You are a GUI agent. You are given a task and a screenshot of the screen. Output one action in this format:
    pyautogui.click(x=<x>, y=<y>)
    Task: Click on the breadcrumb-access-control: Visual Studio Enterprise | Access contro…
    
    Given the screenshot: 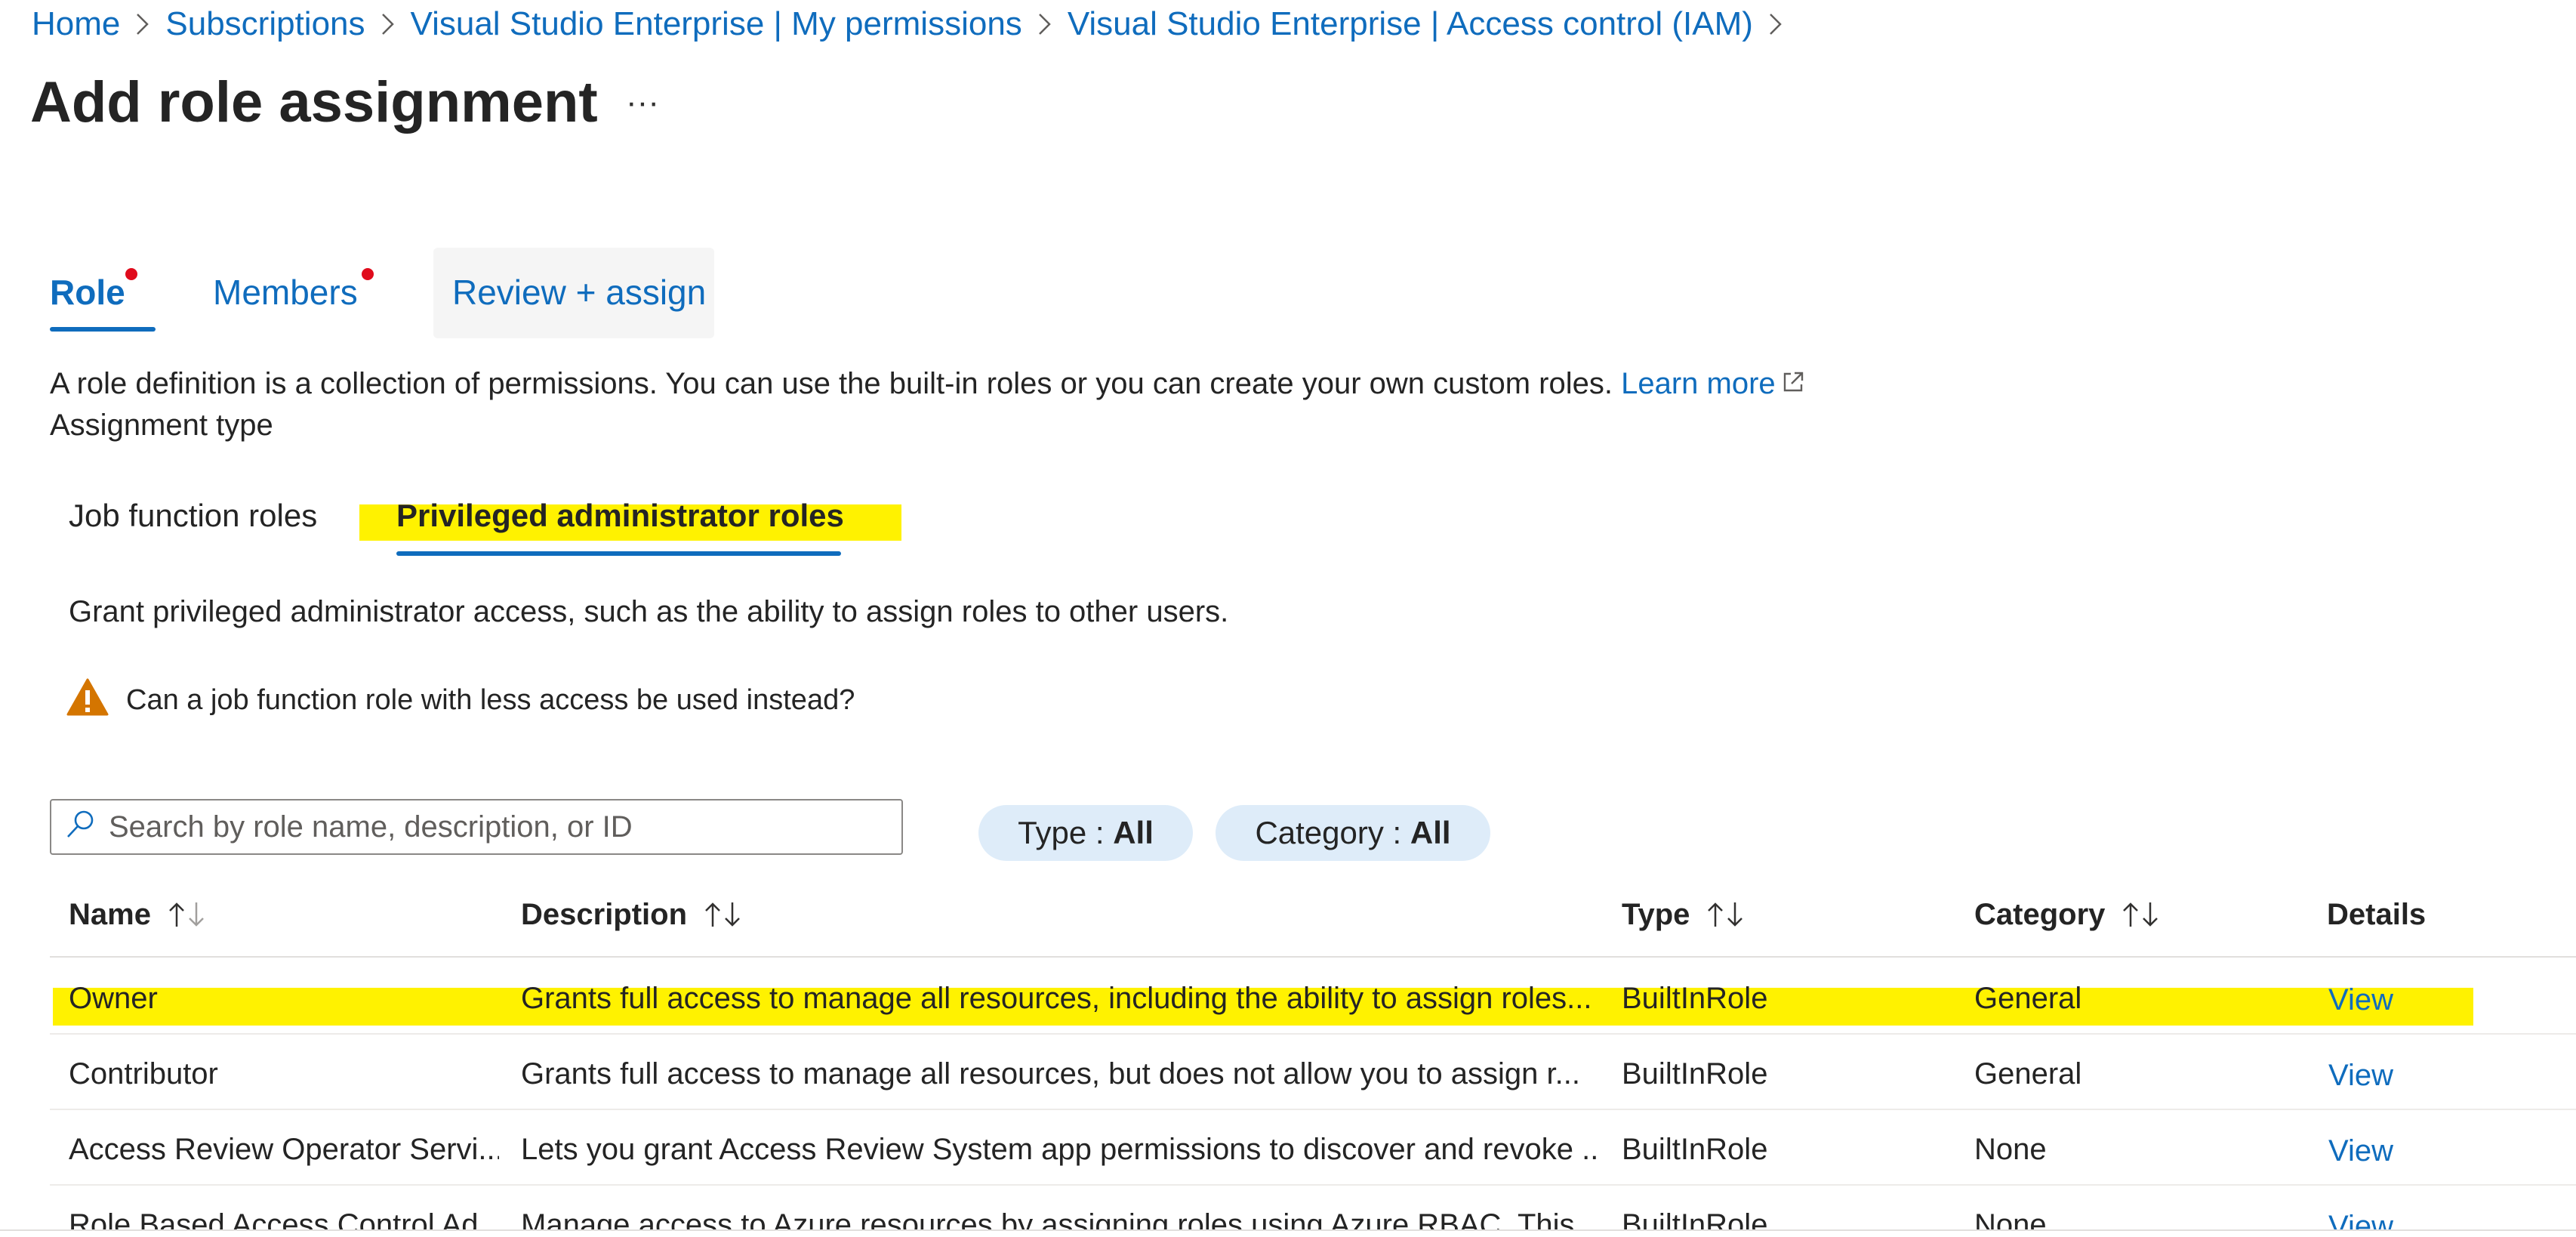 What is the action you would take?
    pyautogui.click(x=1410, y=24)
    